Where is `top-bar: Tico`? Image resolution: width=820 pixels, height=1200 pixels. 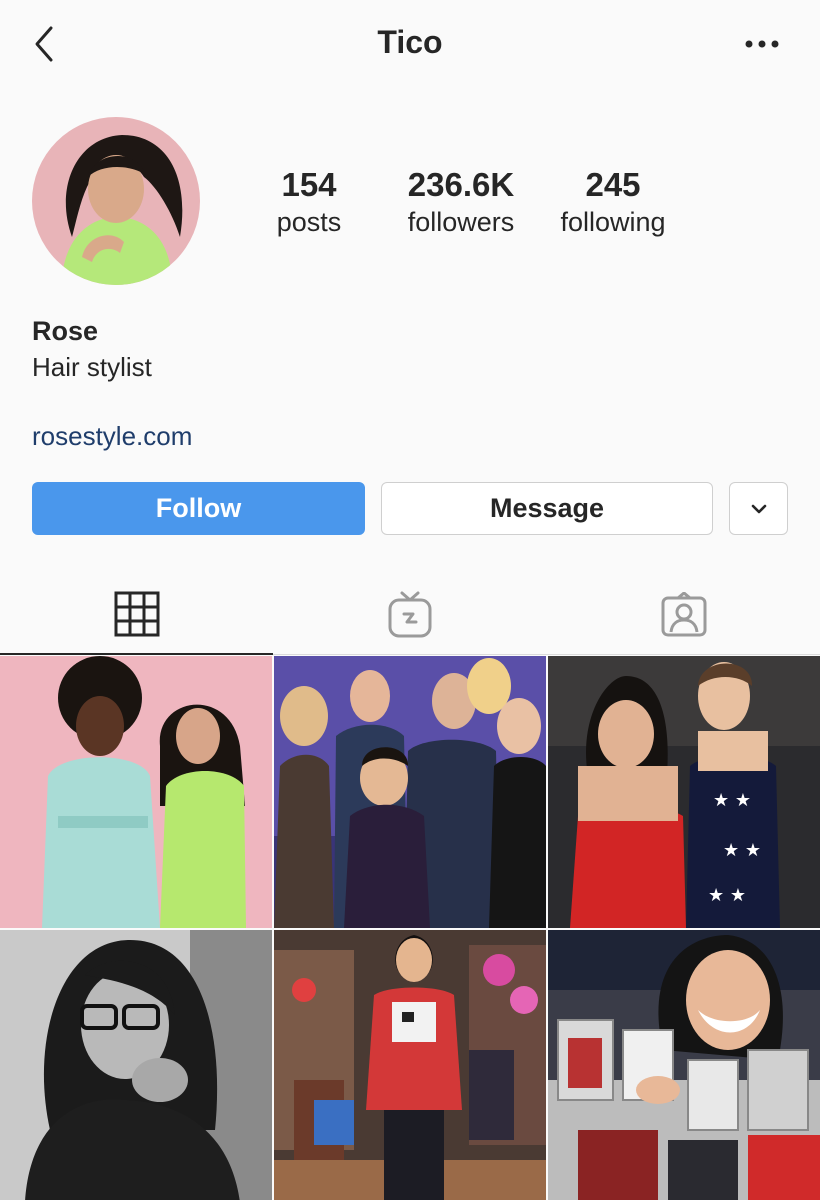
top-bar: Tico is located at coordinates (410, 45).